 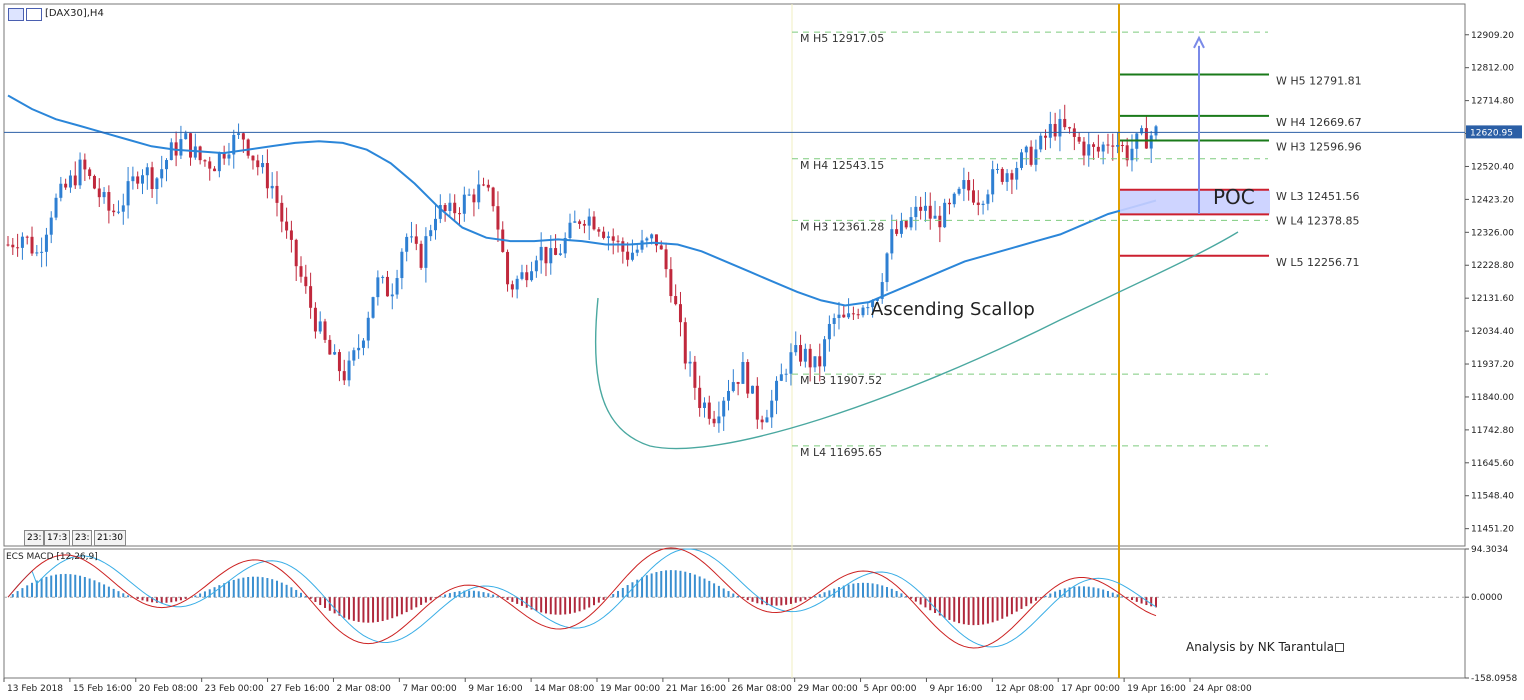 What do you see at coordinates (1339, 647) in the screenshot?
I see `author-marker-icon` at bounding box center [1339, 647].